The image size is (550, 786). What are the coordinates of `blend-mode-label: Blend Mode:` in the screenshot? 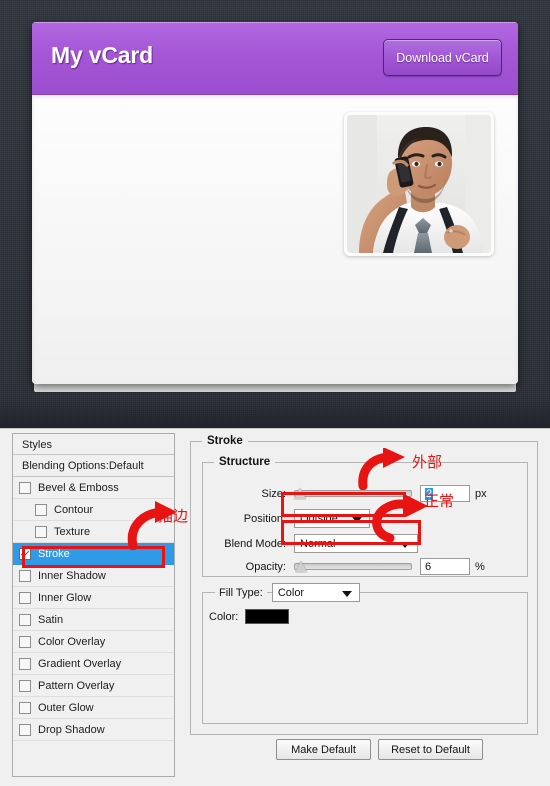 It's located at (255, 543).